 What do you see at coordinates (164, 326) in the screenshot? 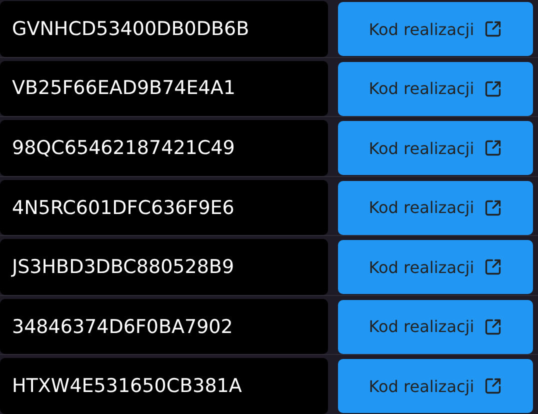
I see `code-text: 34846374D6F0BA7902` at bounding box center [164, 326].